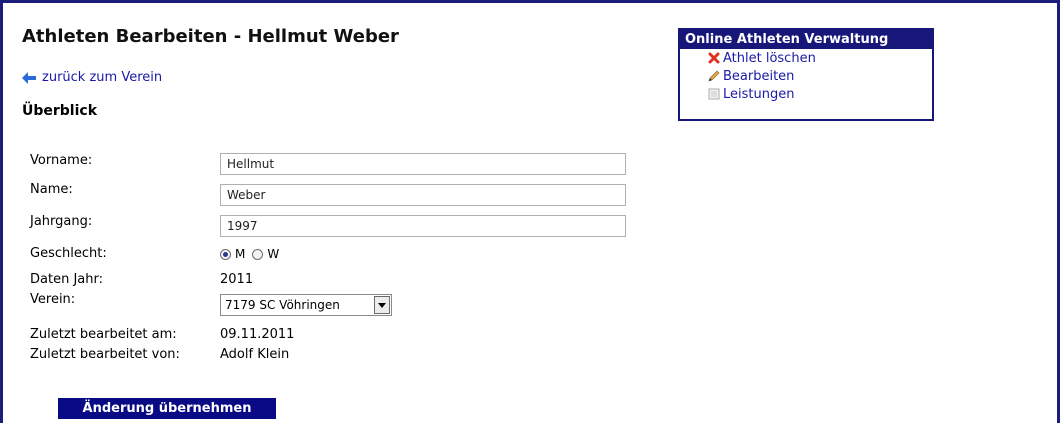  What do you see at coordinates (225, 254) in the screenshot?
I see `gender-radio-m` at bounding box center [225, 254].